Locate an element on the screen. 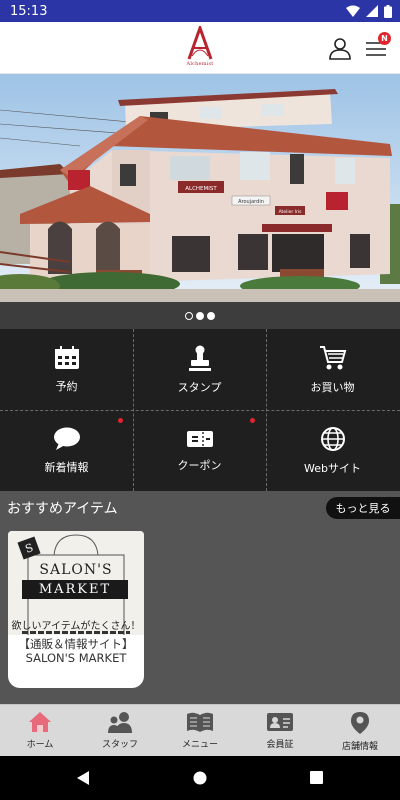 Image resolution: width=400 pixels, height=800 pixels. hero-sign-side: Atelier Iris is located at coordinates (291, 212).